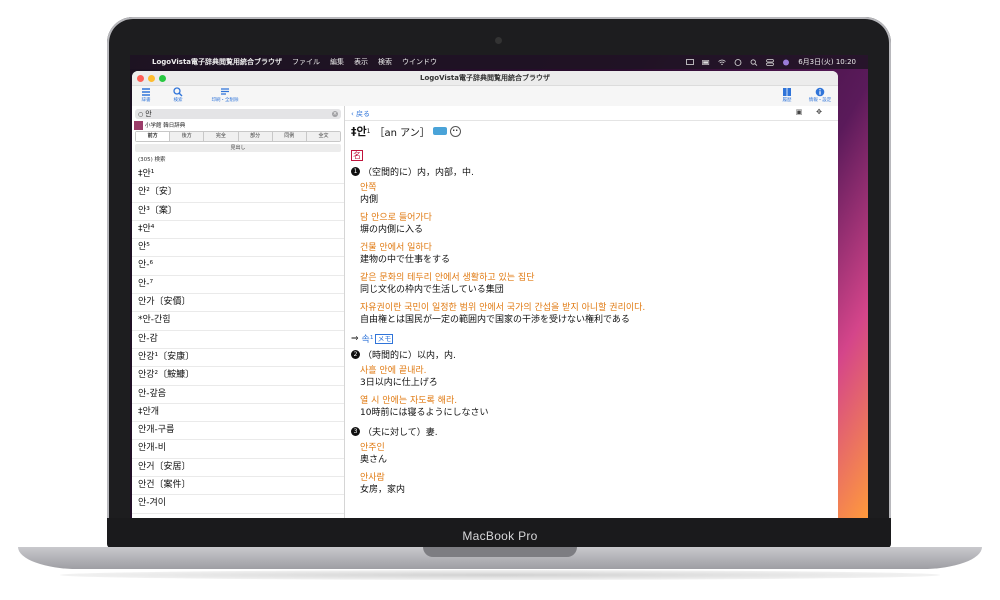 The height and width of the screenshot is (600, 1000). I want to click on menu-edit: 編集, so click(337, 62).